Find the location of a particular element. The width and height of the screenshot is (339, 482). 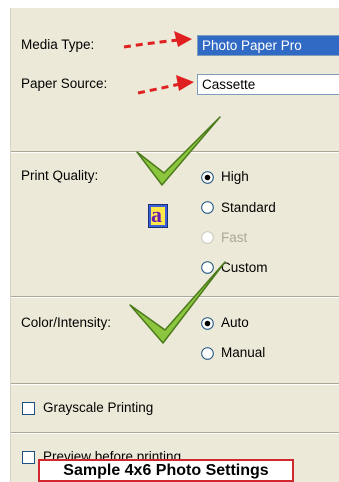

media-type-label: Media Type: is located at coordinates (58, 44).